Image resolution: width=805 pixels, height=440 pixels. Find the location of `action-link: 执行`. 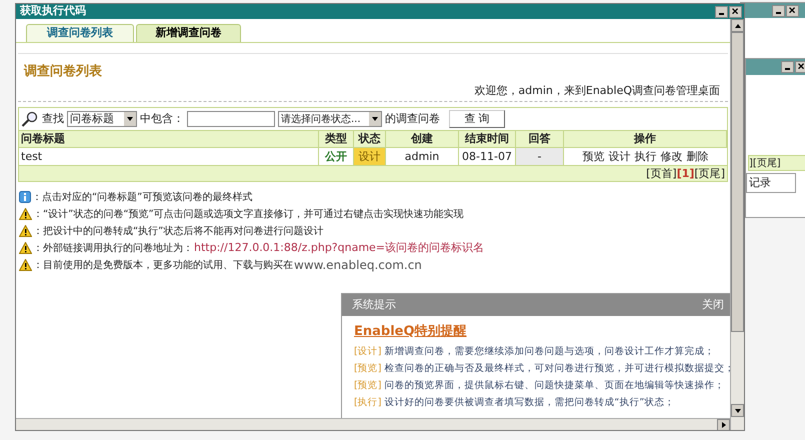

action-link: 执行 is located at coordinates (645, 156).